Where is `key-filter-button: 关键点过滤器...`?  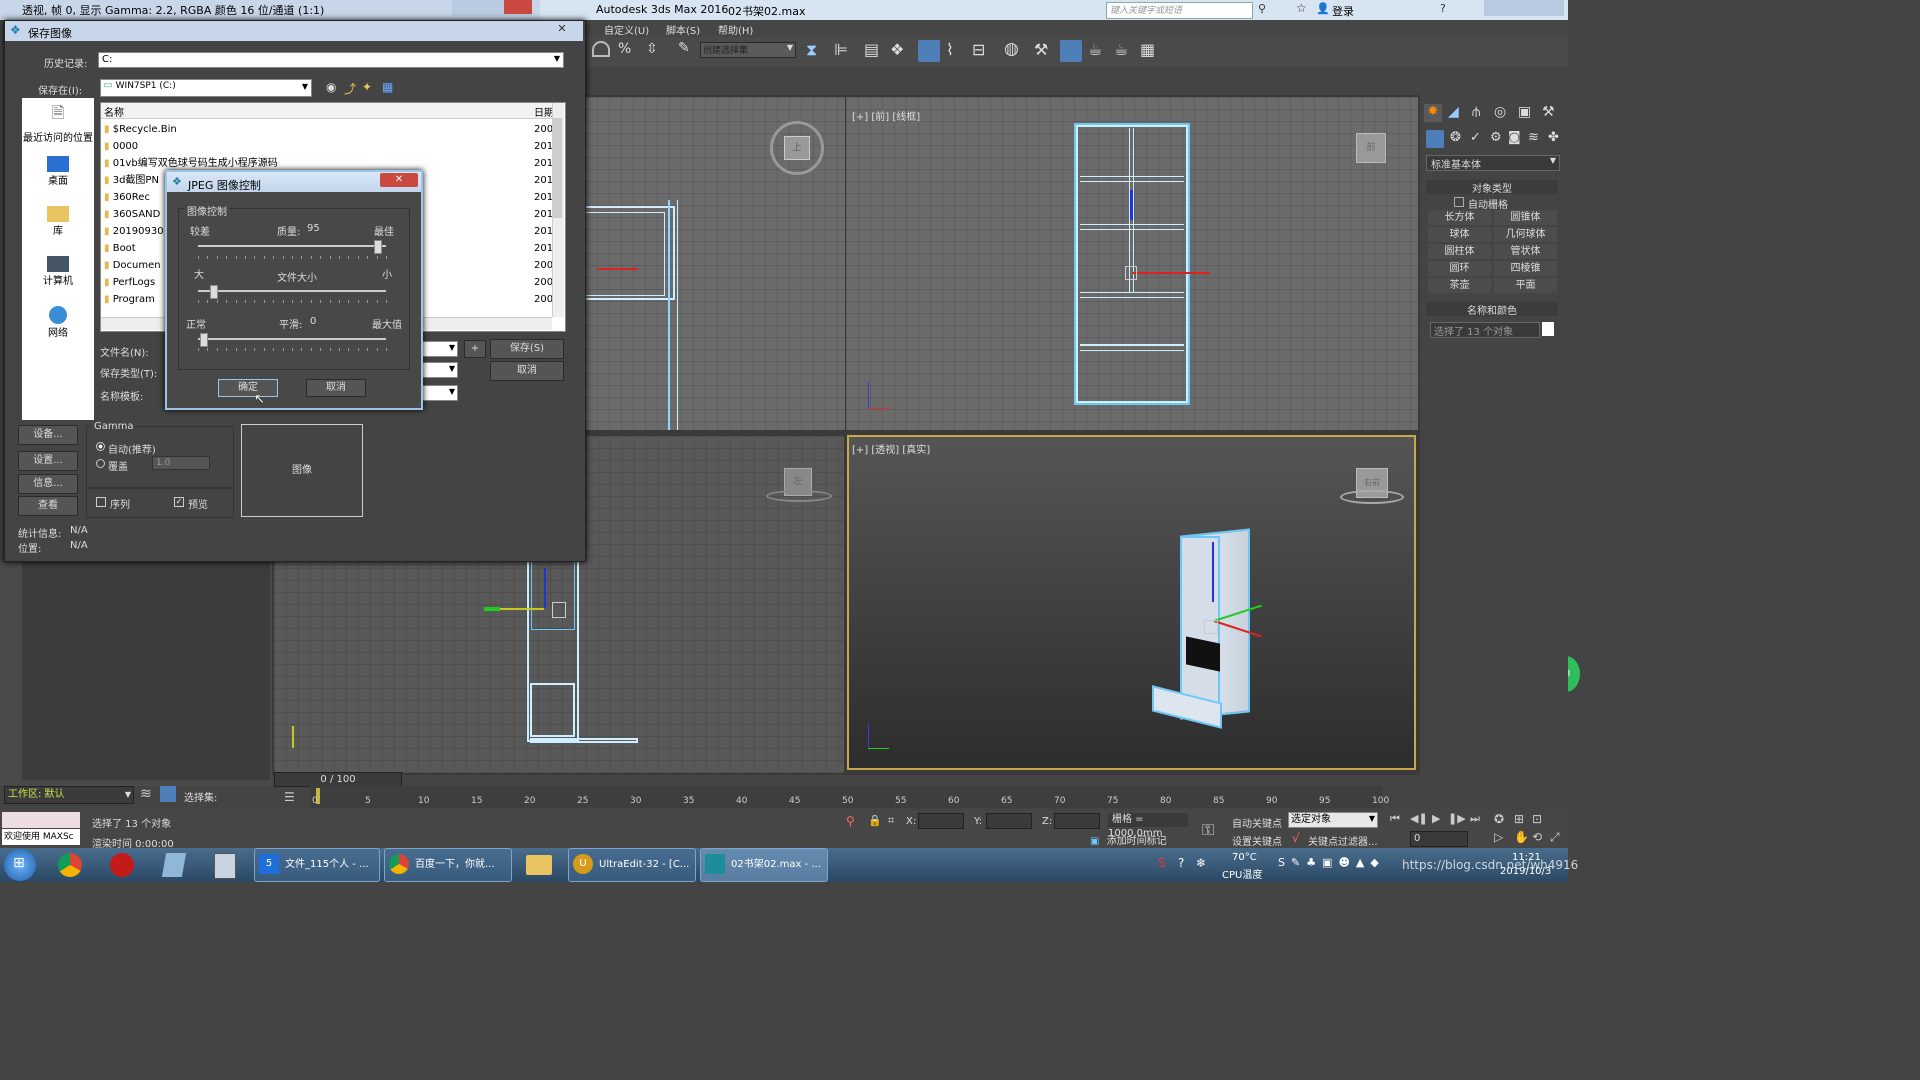 key-filter-button: 关键点过滤器... is located at coordinates (1343, 840).